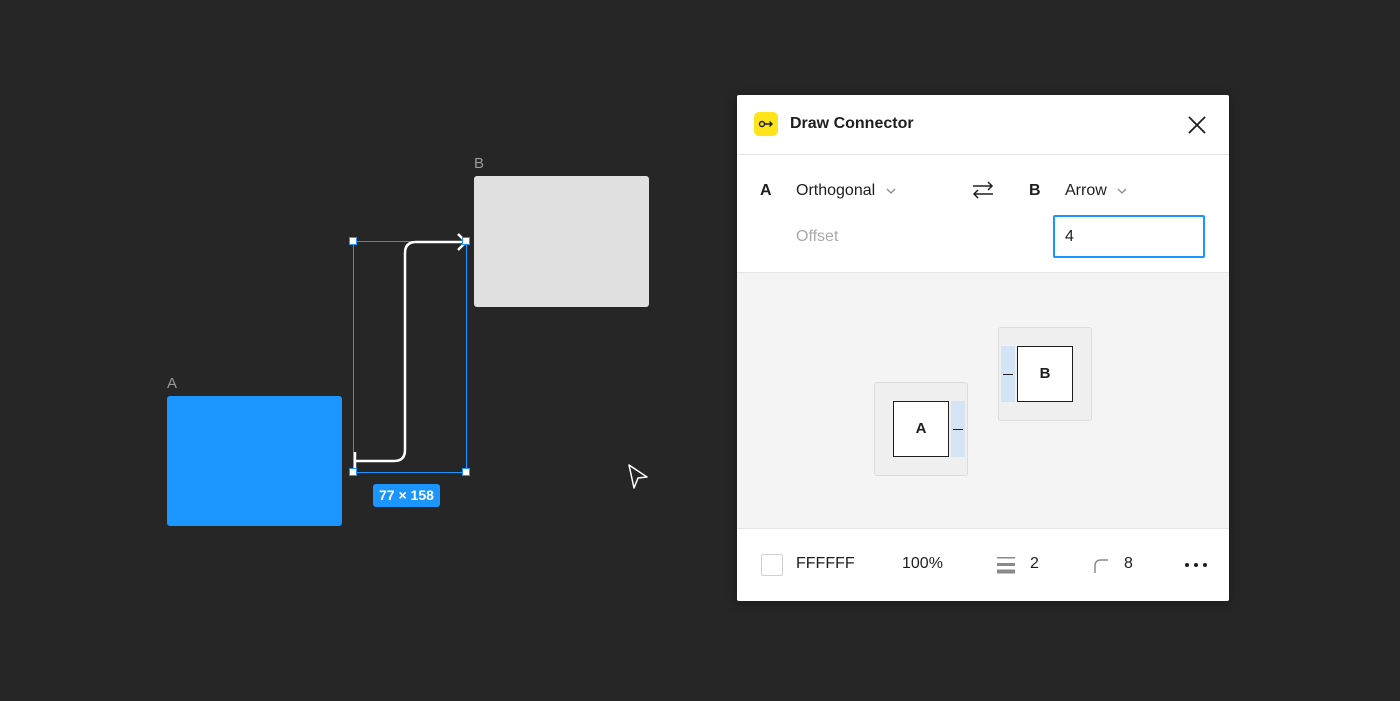 The image size is (1400, 701). I want to click on preview-tick-a, so click(958, 429).